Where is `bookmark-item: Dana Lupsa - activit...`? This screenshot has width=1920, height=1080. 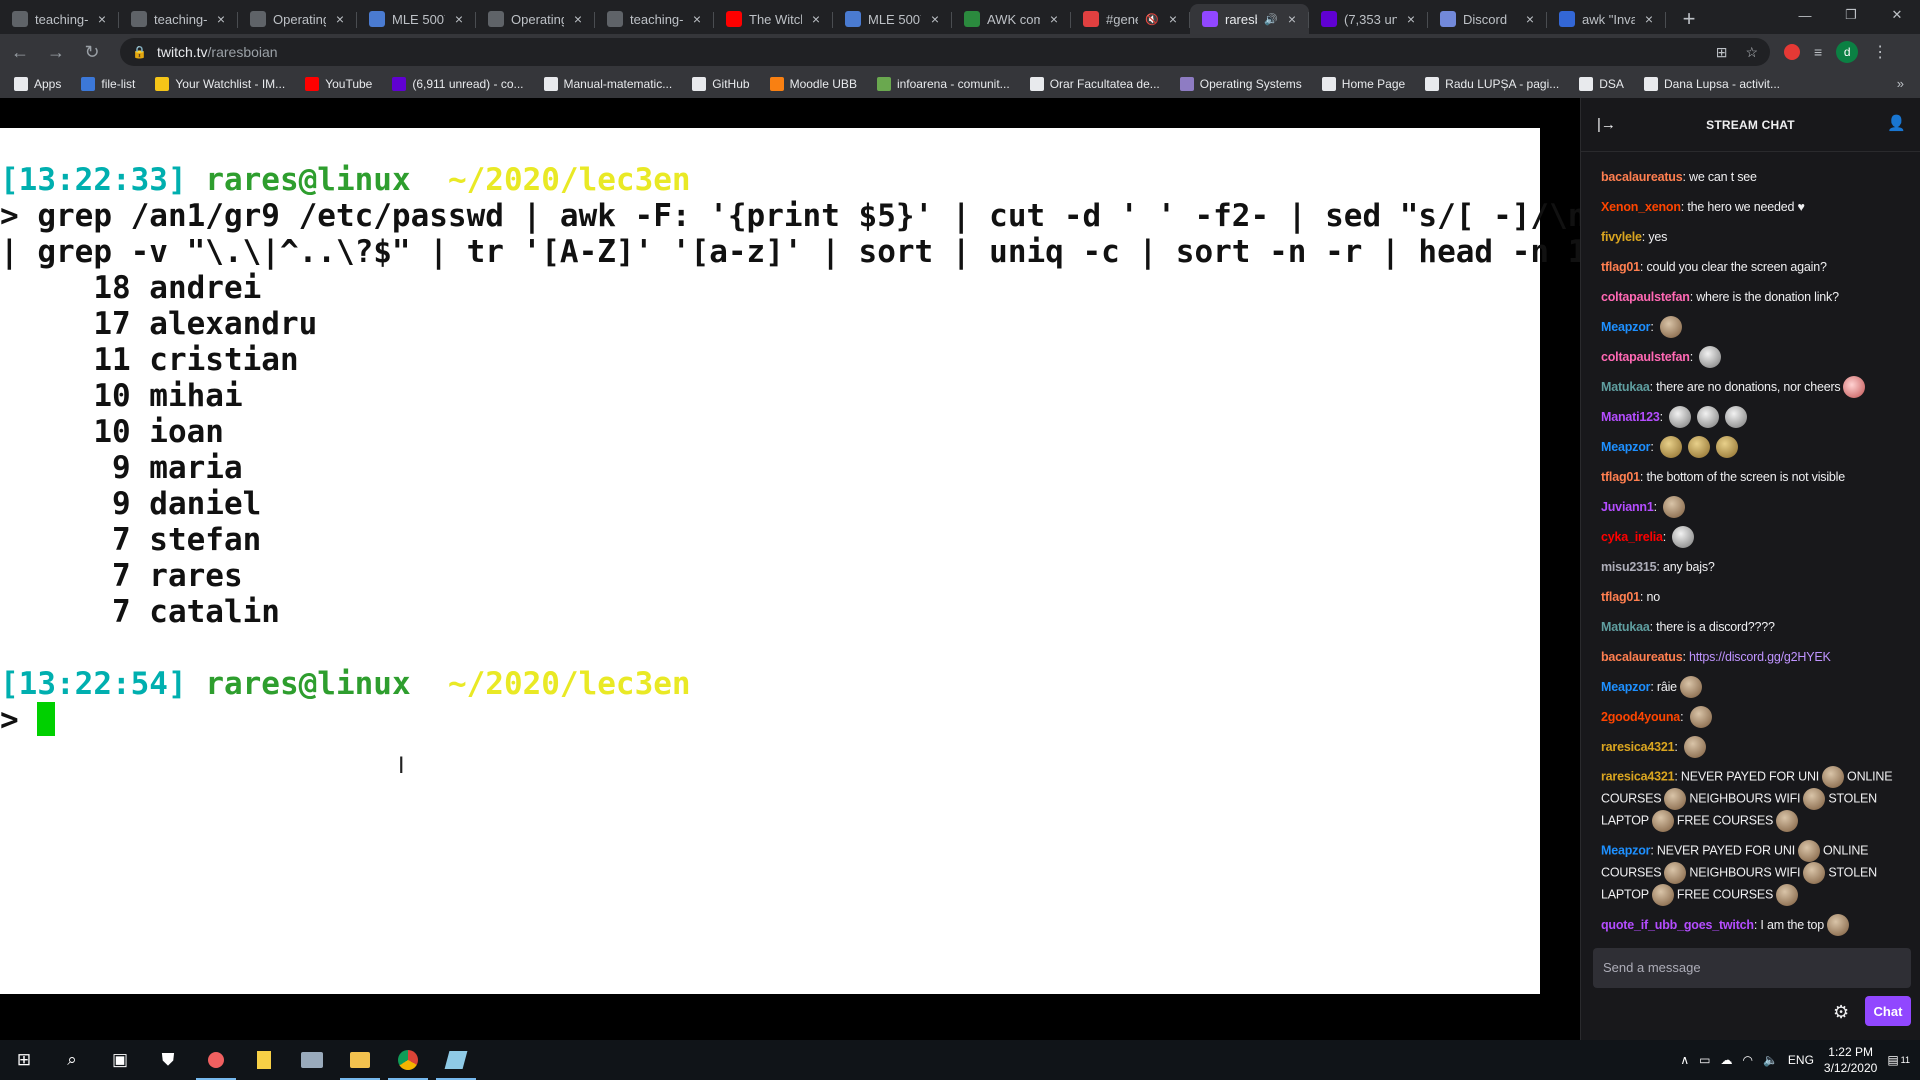 bookmark-item: Dana Lupsa - activit... is located at coordinates (1711, 84).